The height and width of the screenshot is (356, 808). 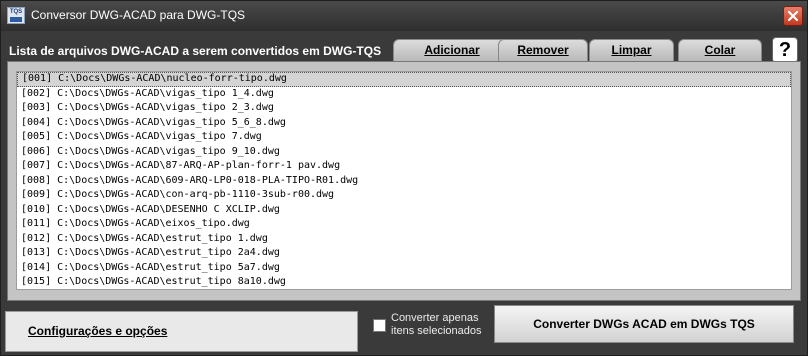 What do you see at coordinates (436, 324) in the screenshot?
I see `convert-selected-label: Converter apenas itens selecionados` at bounding box center [436, 324].